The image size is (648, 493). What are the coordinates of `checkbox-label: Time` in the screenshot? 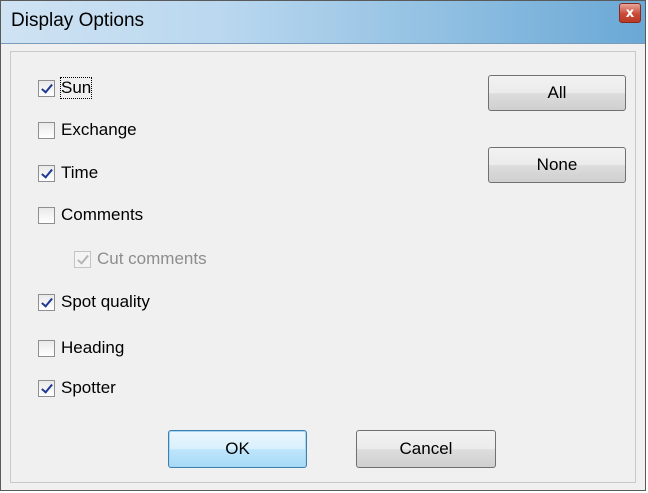 It's located at (80, 172).